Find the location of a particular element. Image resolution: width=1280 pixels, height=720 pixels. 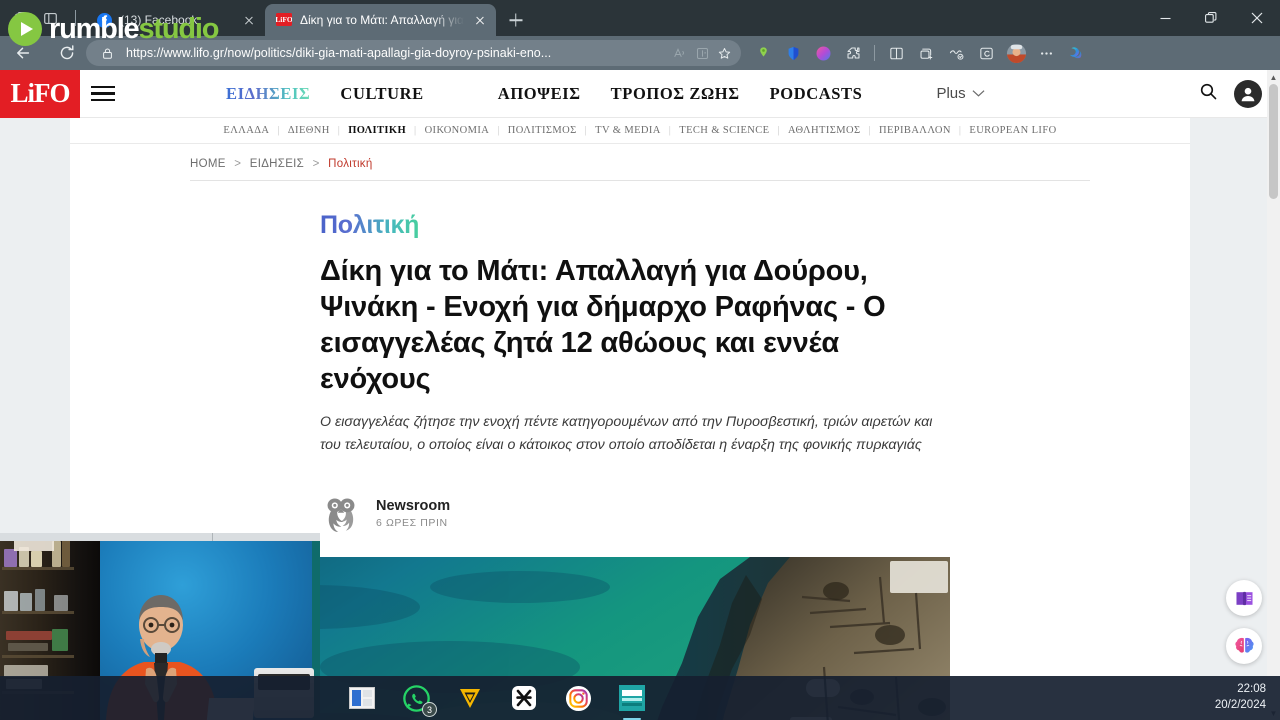

tab-strip-left-icons is located at coordinates (42, 18).